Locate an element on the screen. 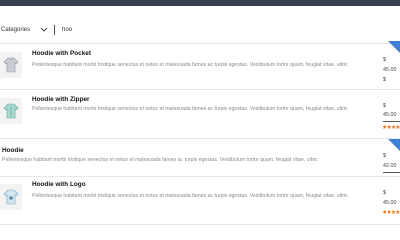  search-divider is located at coordinates (54, 30).